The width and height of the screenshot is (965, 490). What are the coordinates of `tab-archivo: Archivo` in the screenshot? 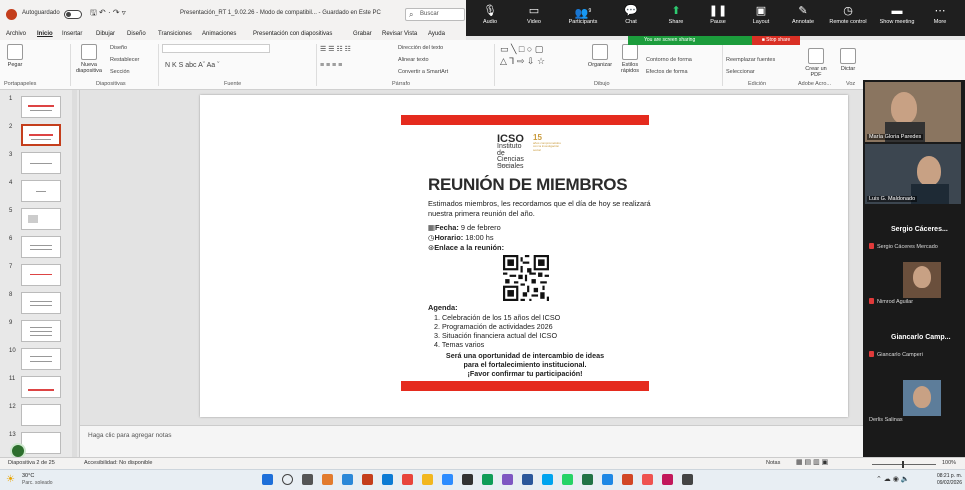 It's located at (16, 34).